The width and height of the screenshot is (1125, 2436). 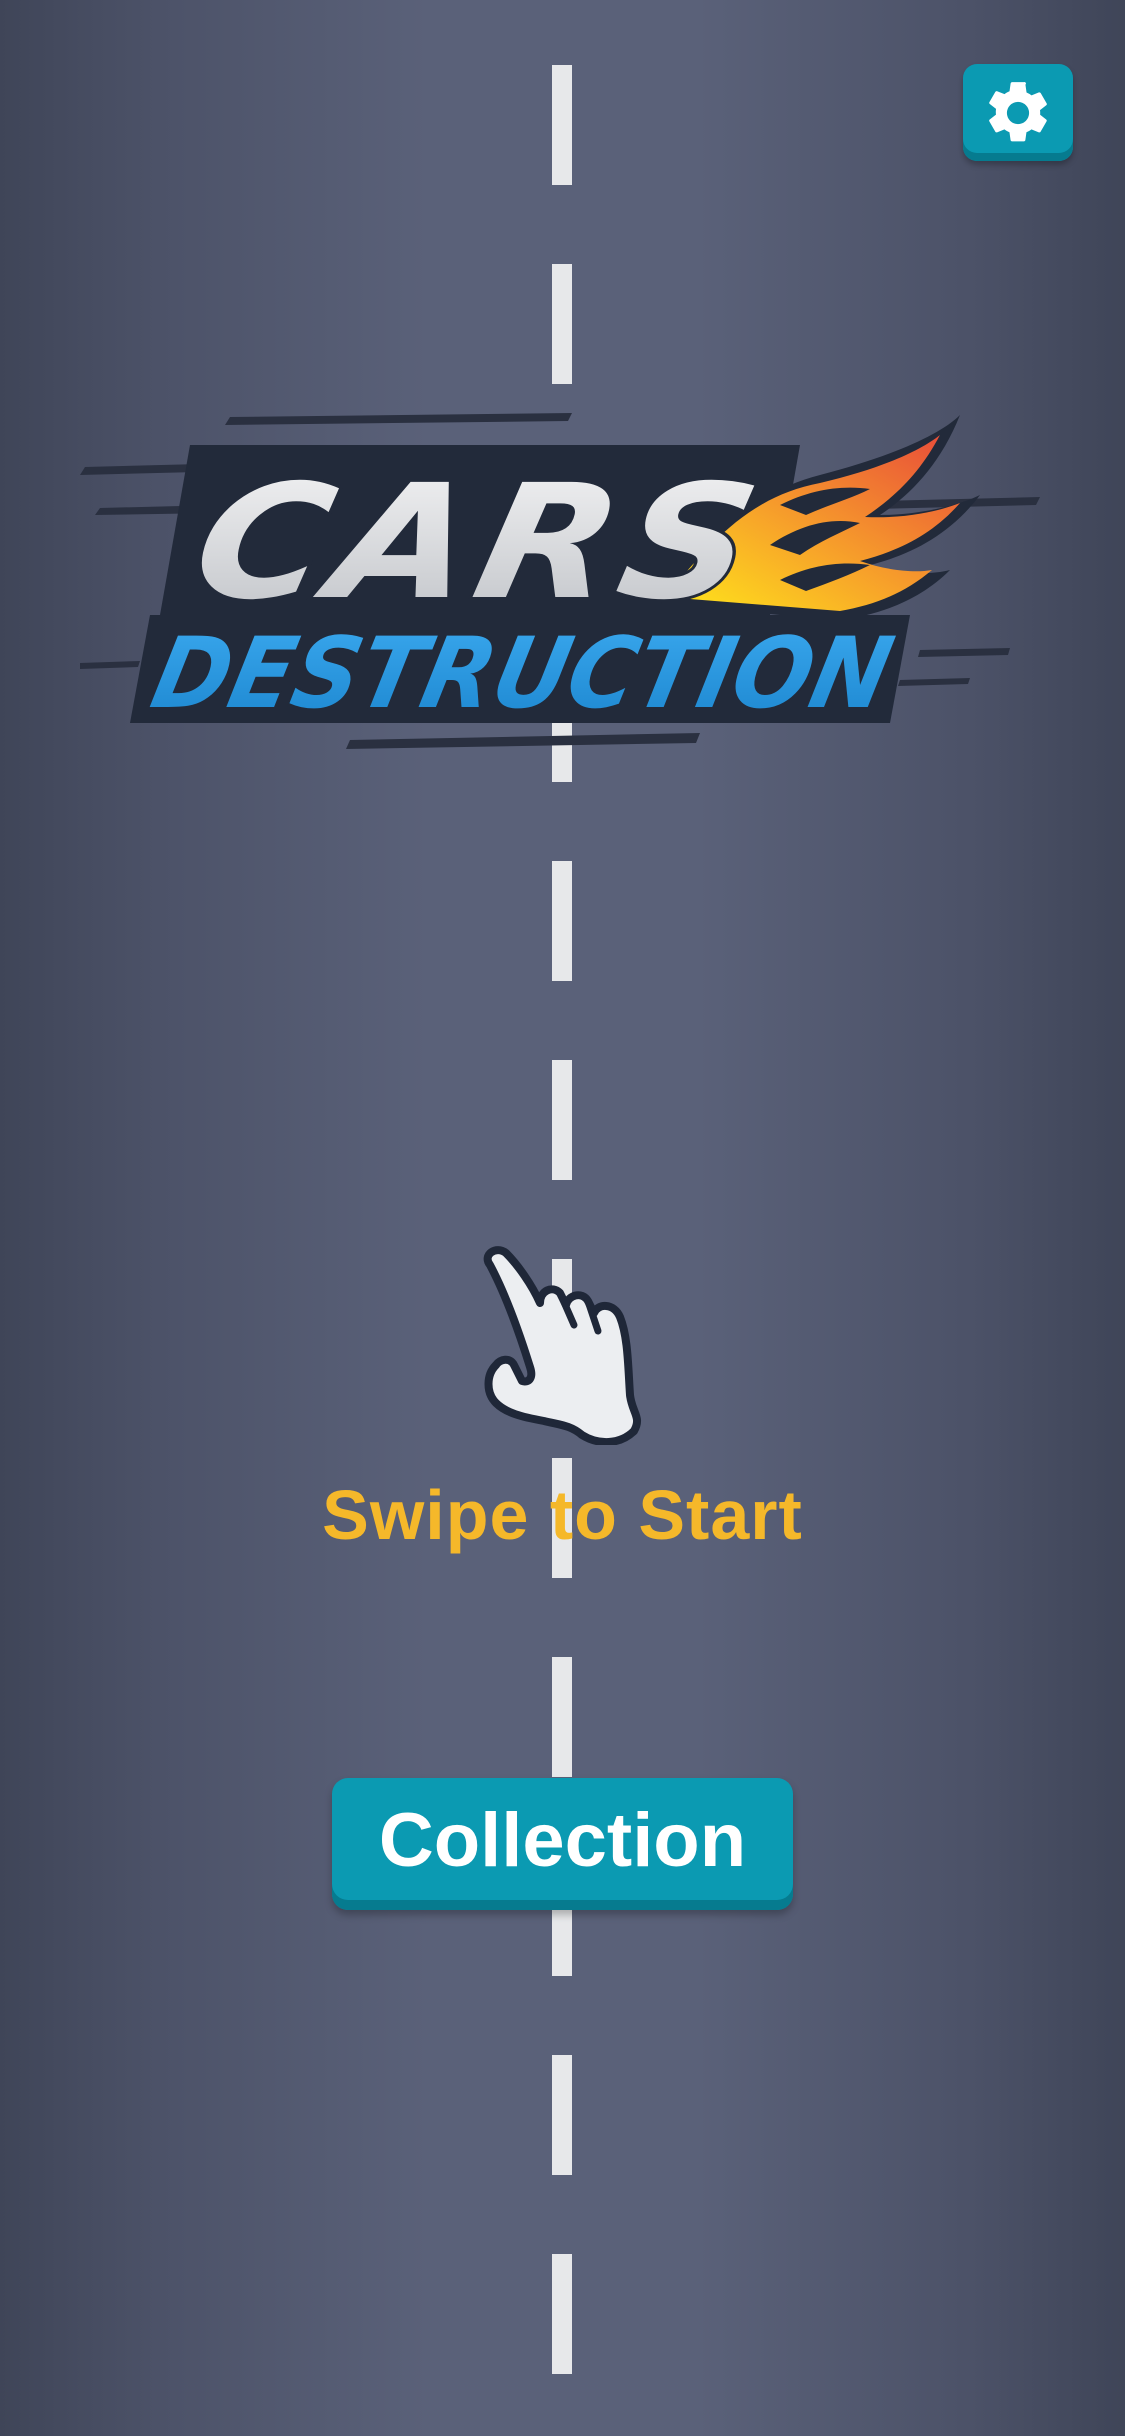 I want to click on road-lane-markings, so click(x=562, y=1218).